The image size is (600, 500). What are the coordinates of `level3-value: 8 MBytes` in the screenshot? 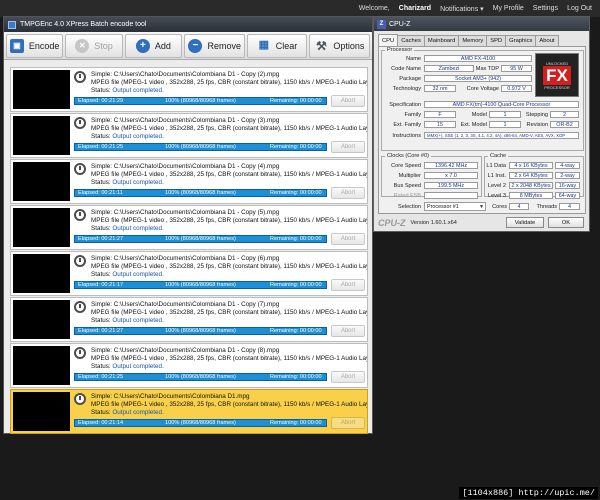 It's located at (531, 195).